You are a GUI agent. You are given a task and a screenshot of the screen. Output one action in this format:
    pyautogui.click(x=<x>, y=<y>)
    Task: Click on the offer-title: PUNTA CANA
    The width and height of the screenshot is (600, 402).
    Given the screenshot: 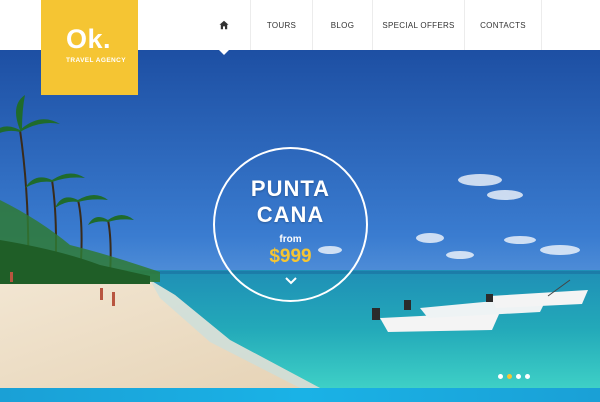 What is the action you would take?
    pyautogui.click(x=290, y=202)
    